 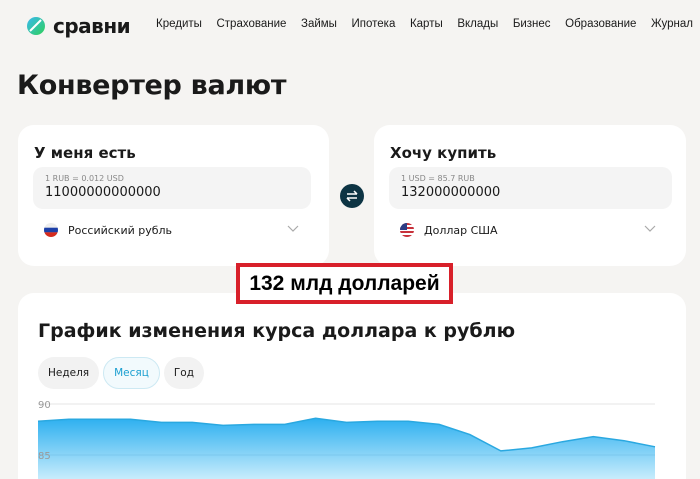 I want to click on from-currency-label: Российский рубль, so click(x=120, y=230).